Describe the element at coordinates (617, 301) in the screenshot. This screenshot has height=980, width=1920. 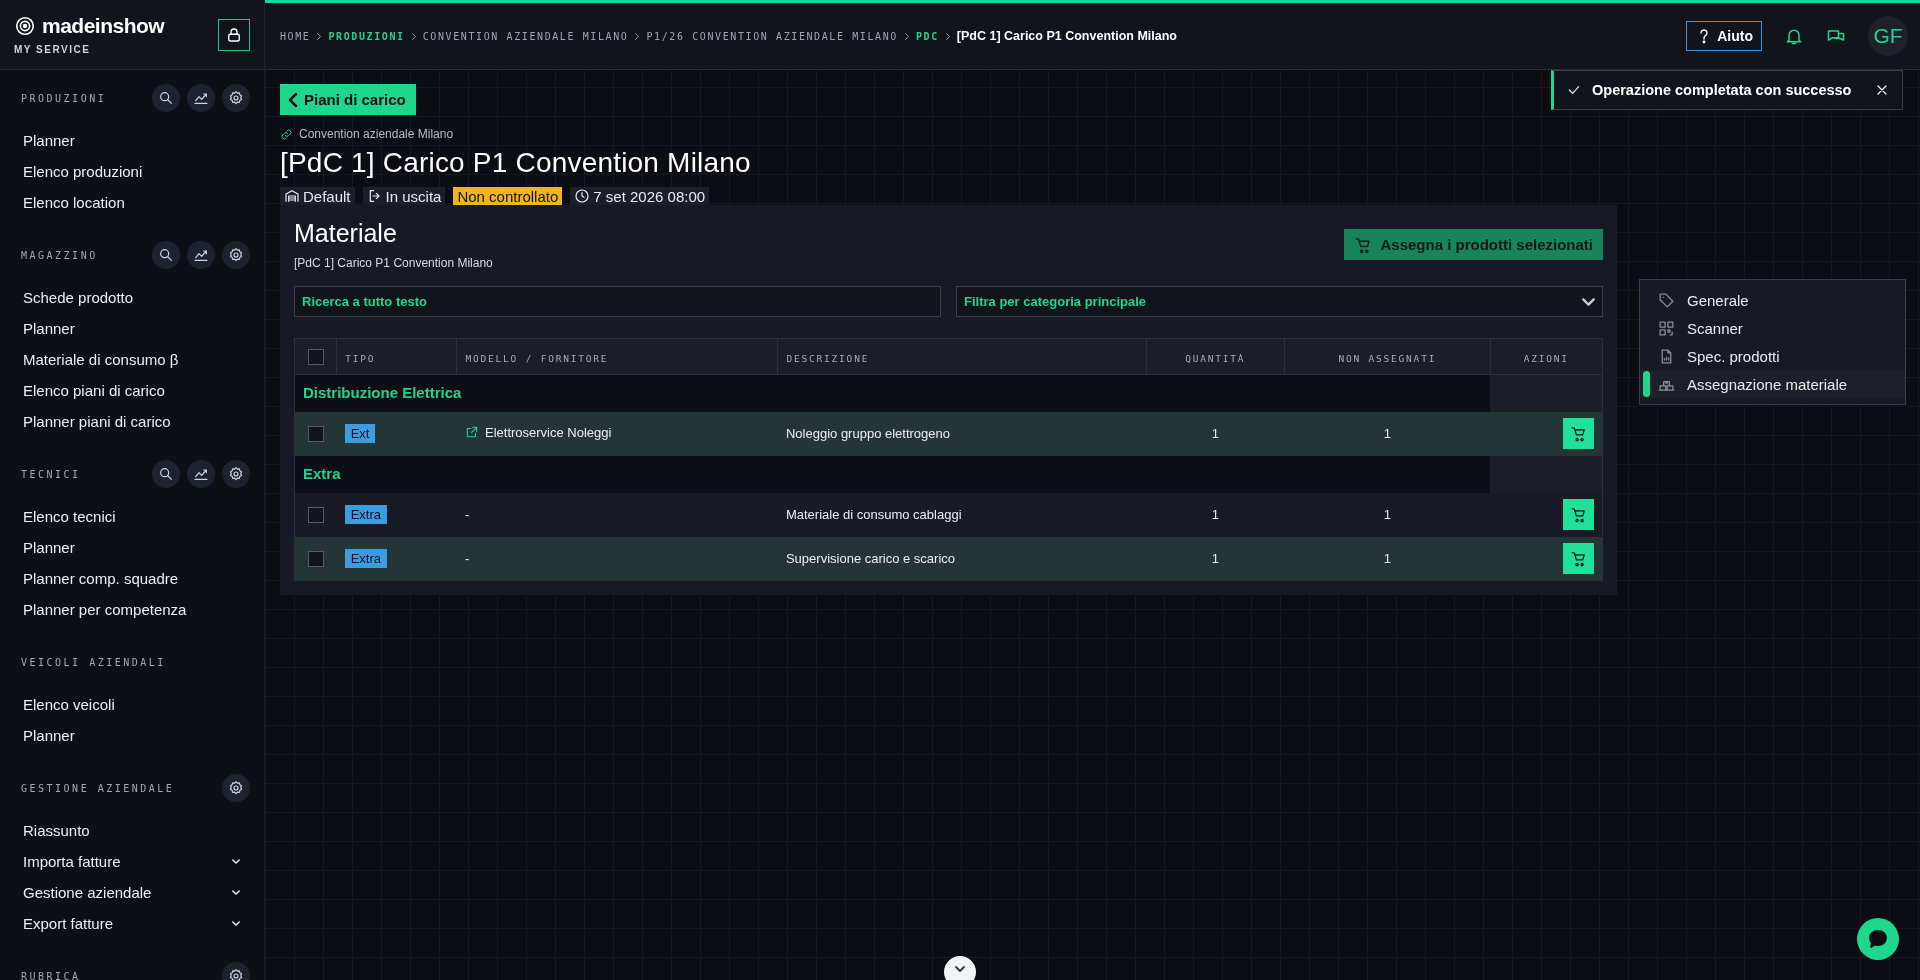
I see `search-field: Ricerca a tutto testo` at that location.